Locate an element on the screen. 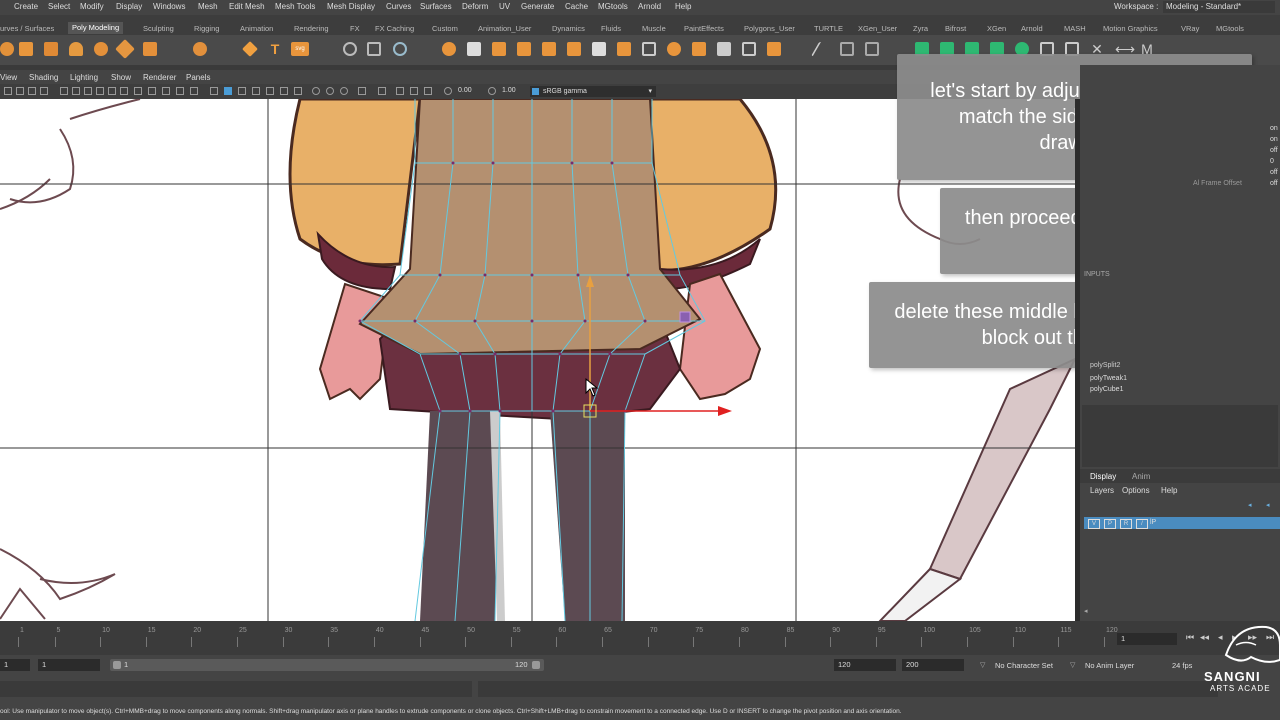 The image size is (1280, 720). menu-help: Help is located at coordinates (683, 6).